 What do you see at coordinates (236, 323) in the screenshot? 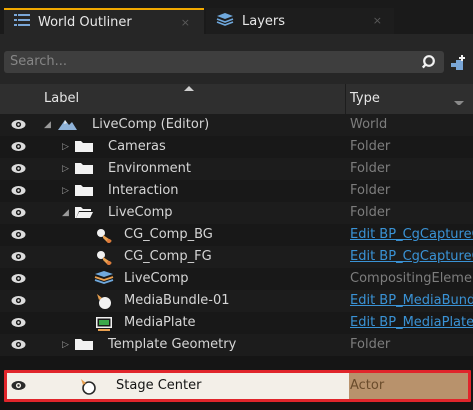
I see `tree-row: MediaPlate Edit BP_MediaPlate` at bounding box center [236, 323].